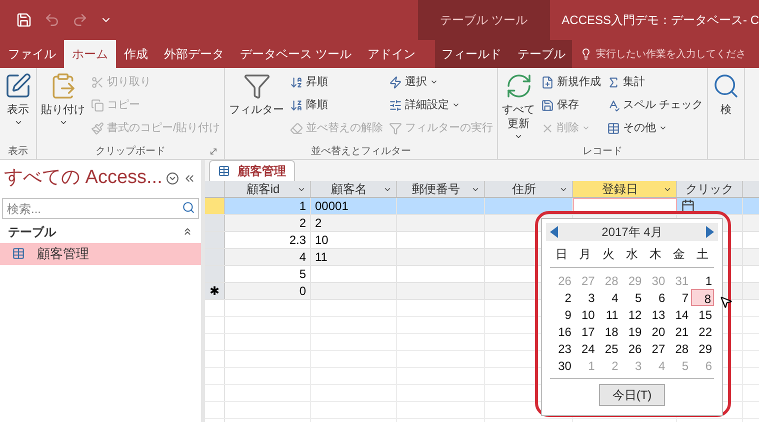  Describe the element at coordinates (318, 223) in the screenshot. I see `table-cell-text: 2` at that location.